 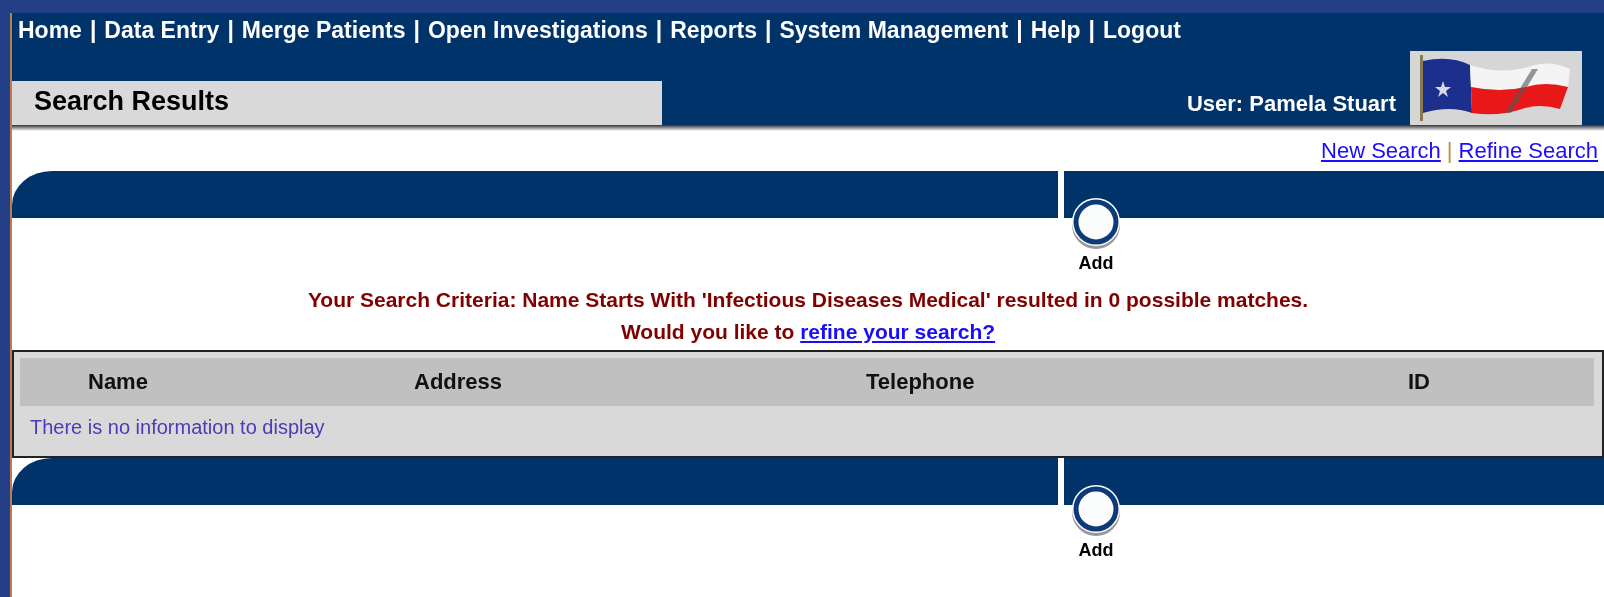 I want to click on empty-message: There is no information to display, so click(x=177, y=427).